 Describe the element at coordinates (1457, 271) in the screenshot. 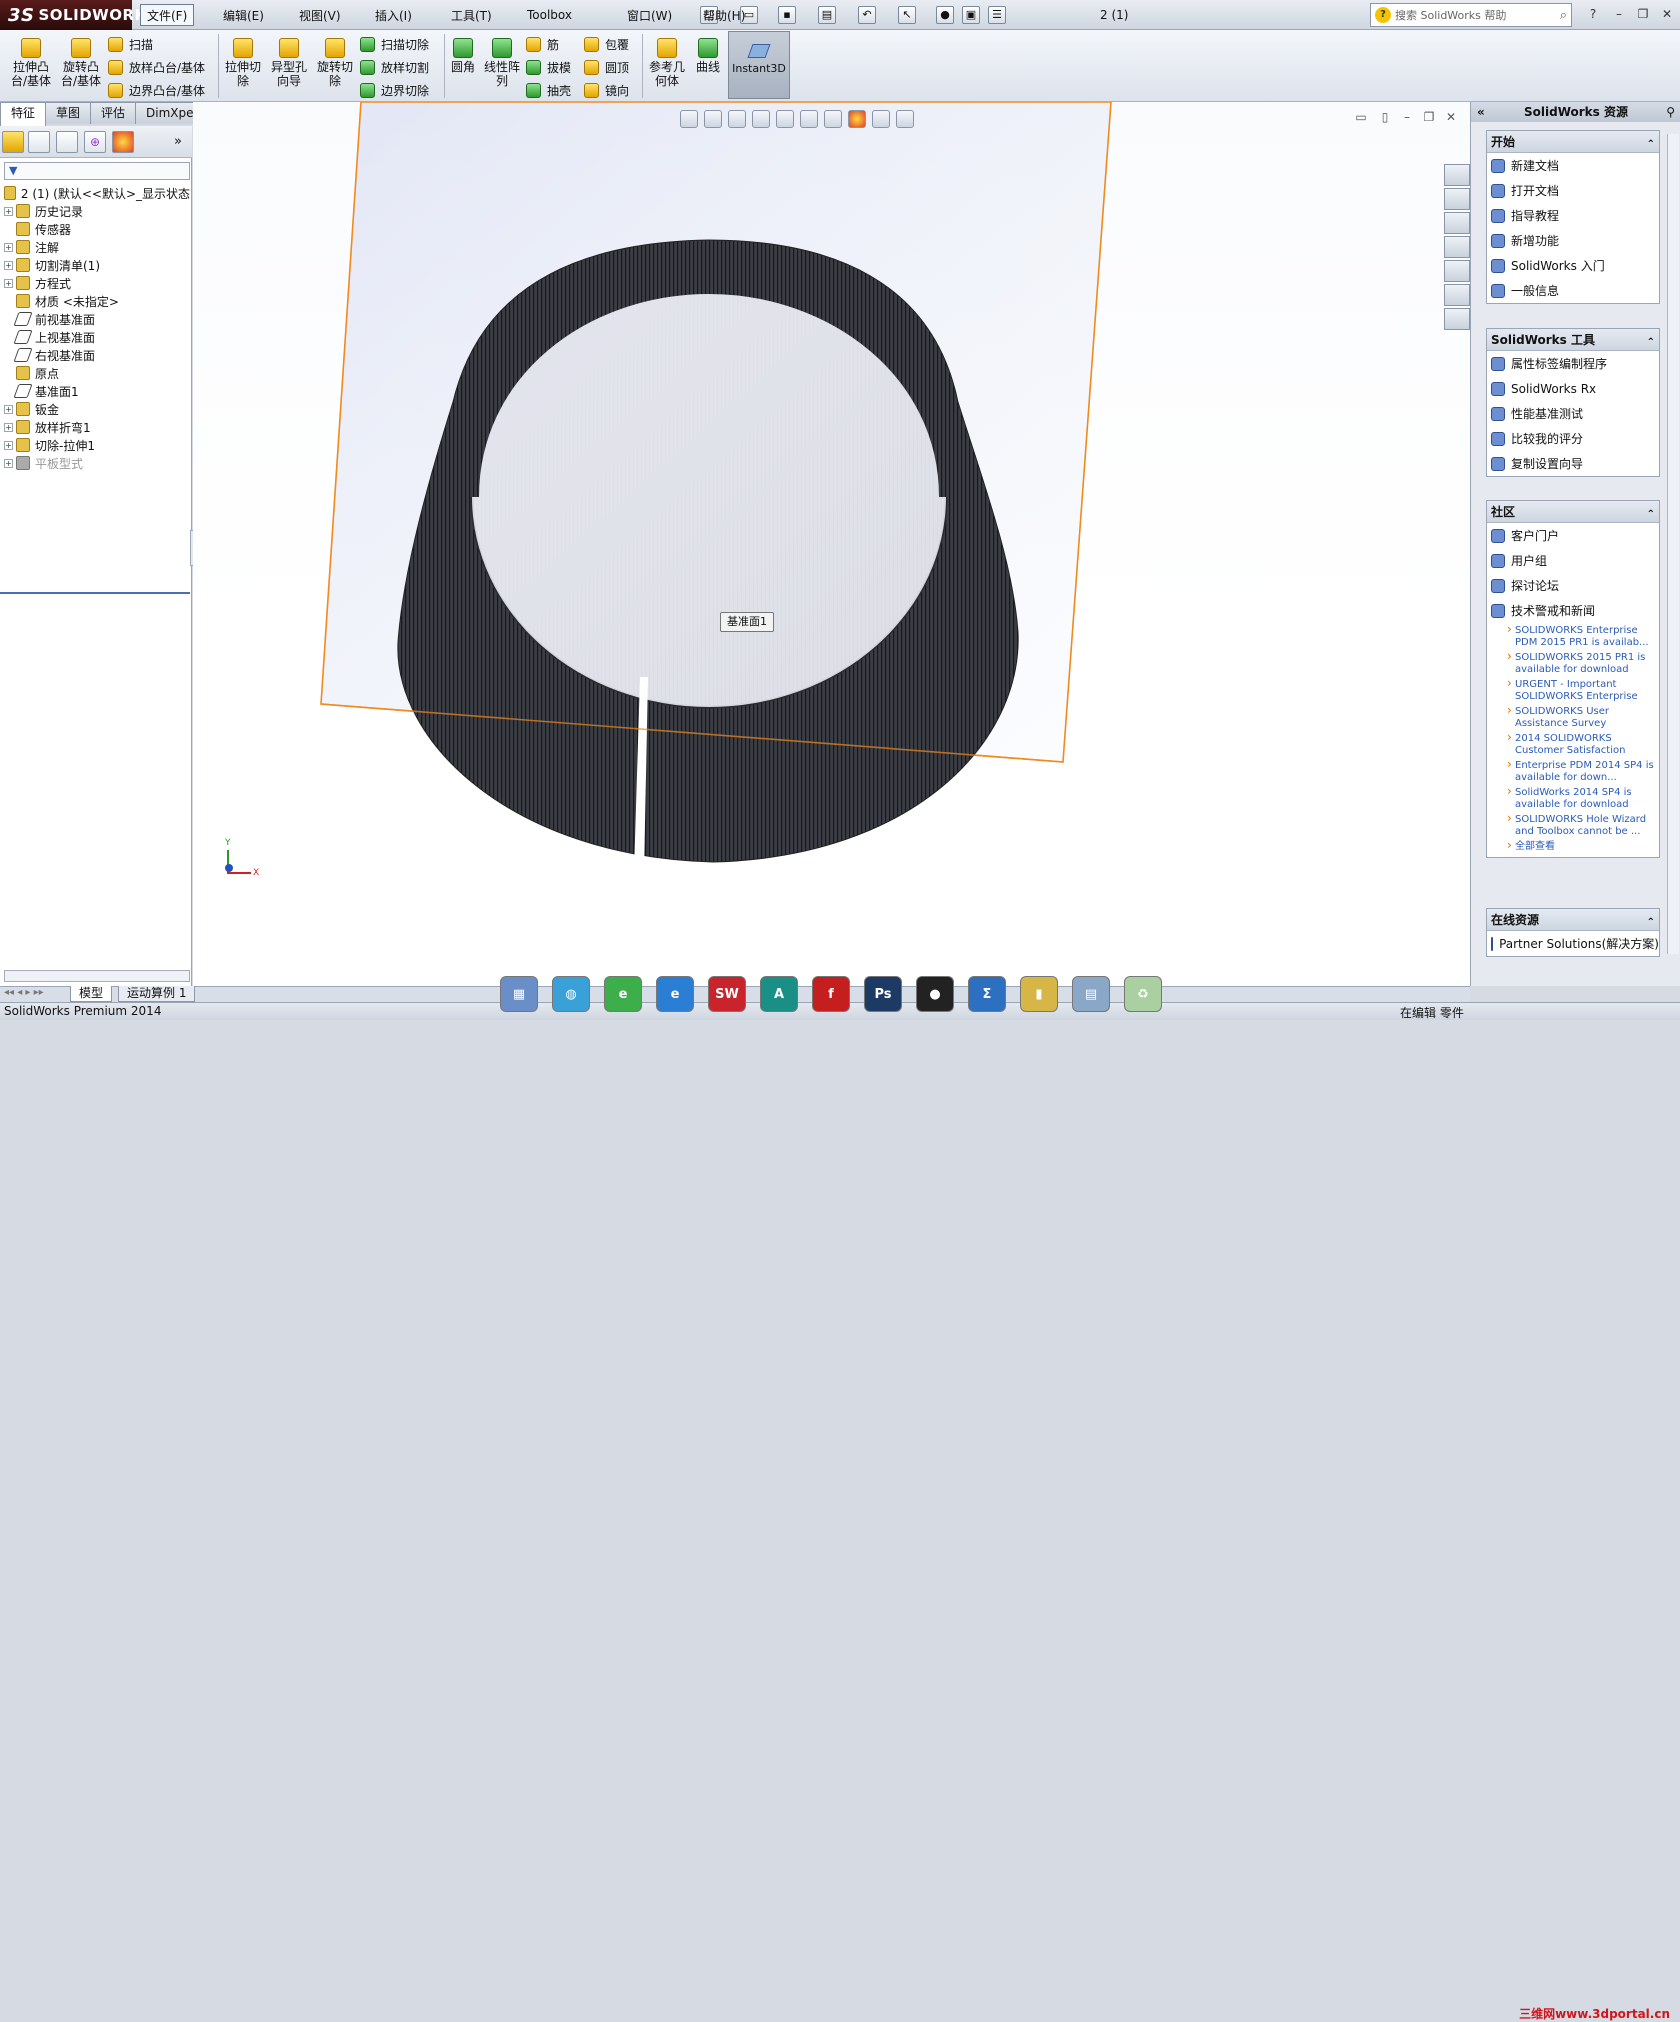

I see `view-palette-tab-icon` at that location.